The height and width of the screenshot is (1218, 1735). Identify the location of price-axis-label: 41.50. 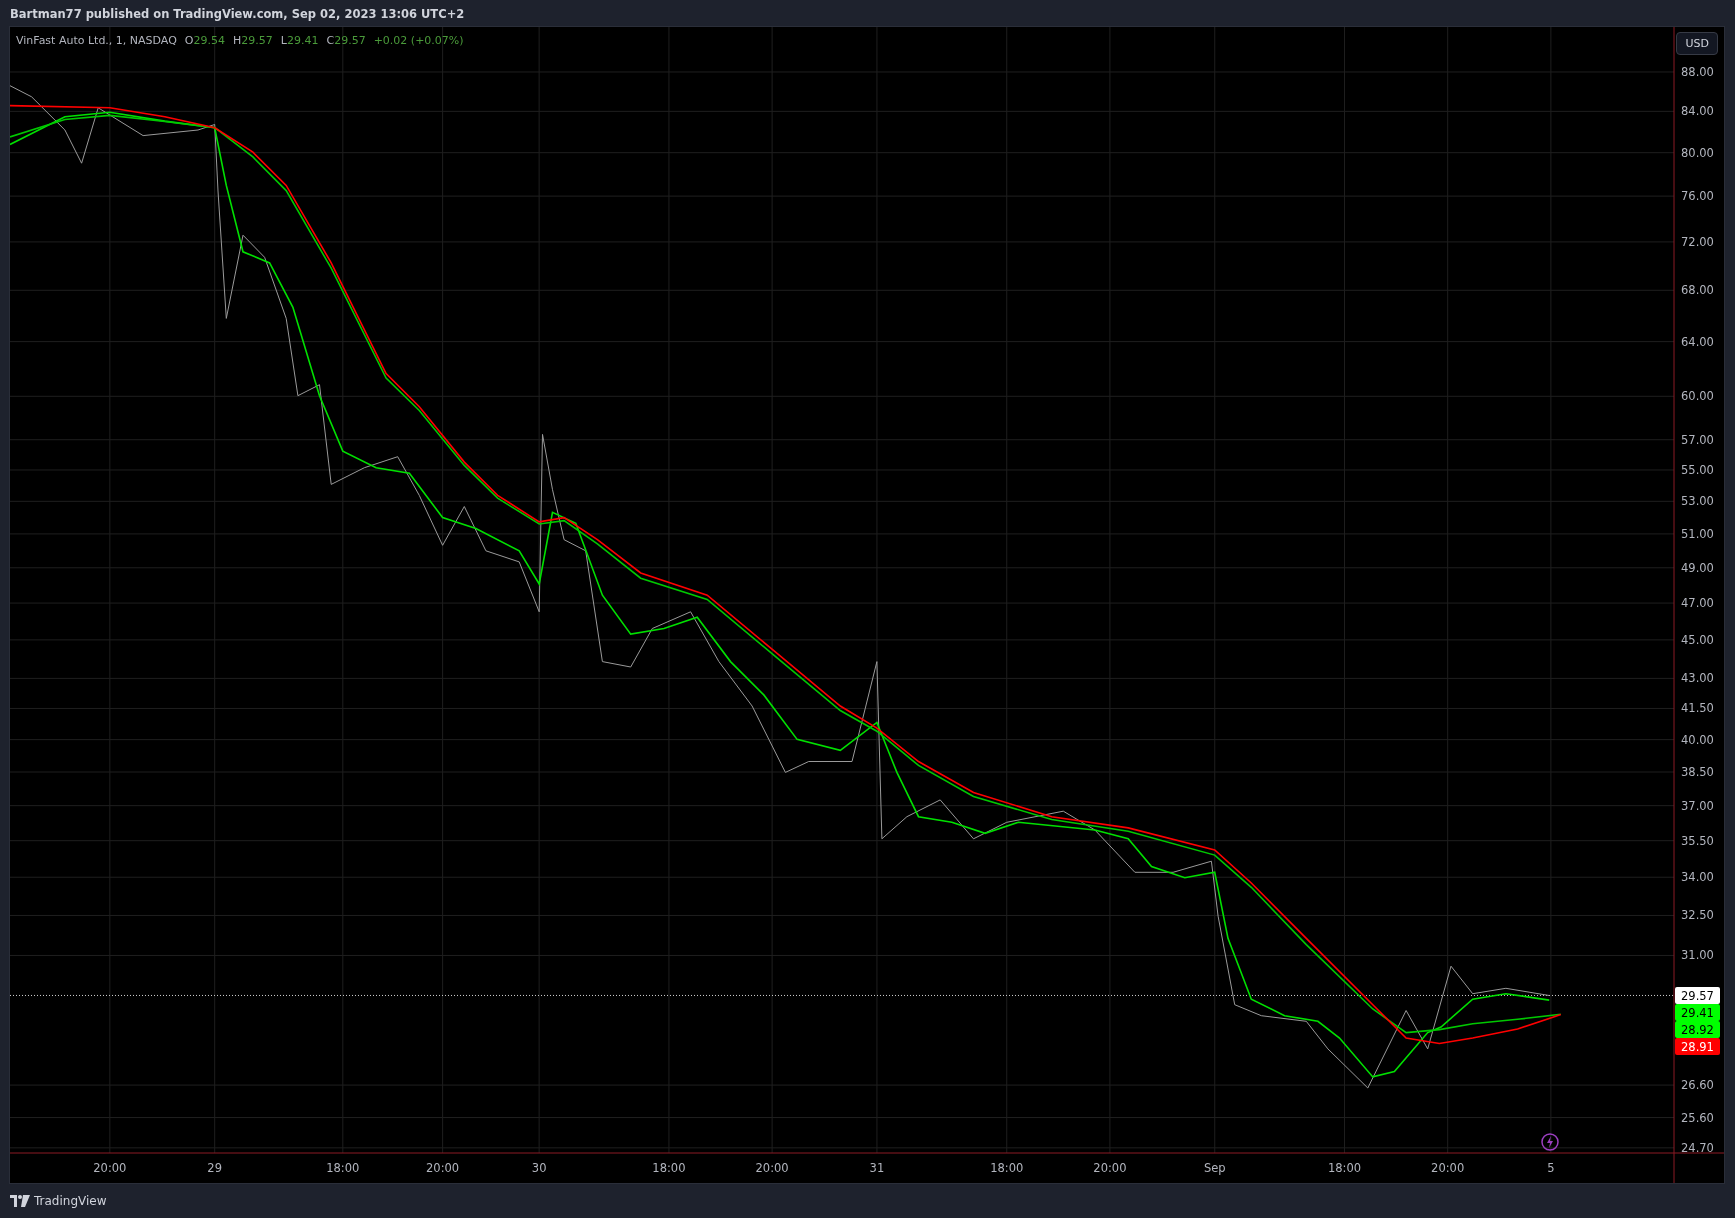
(1697, 708).